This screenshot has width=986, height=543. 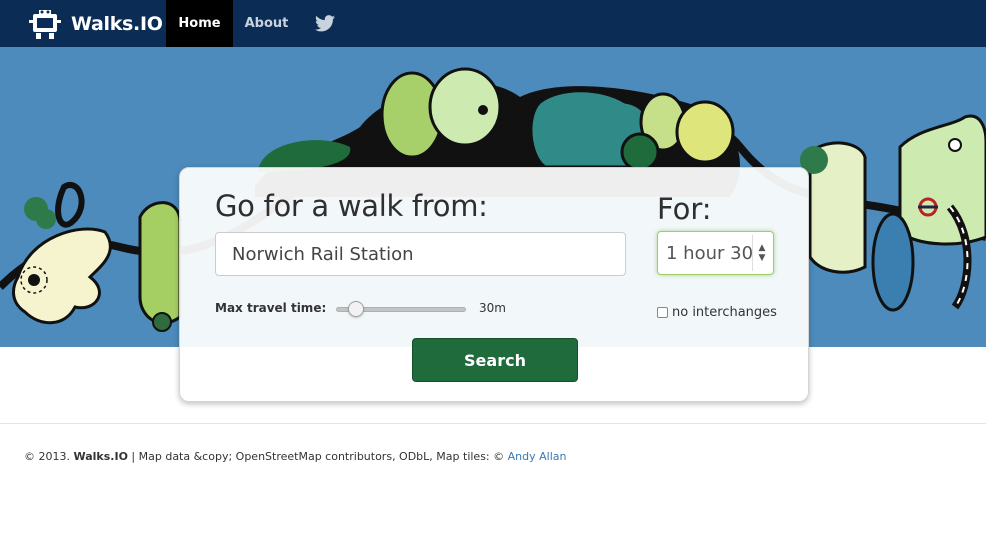 What do you see at coordinates (492, 308) in the screenshot?
I see `travel-time-value: 30m` at bounding box center [492, 308].